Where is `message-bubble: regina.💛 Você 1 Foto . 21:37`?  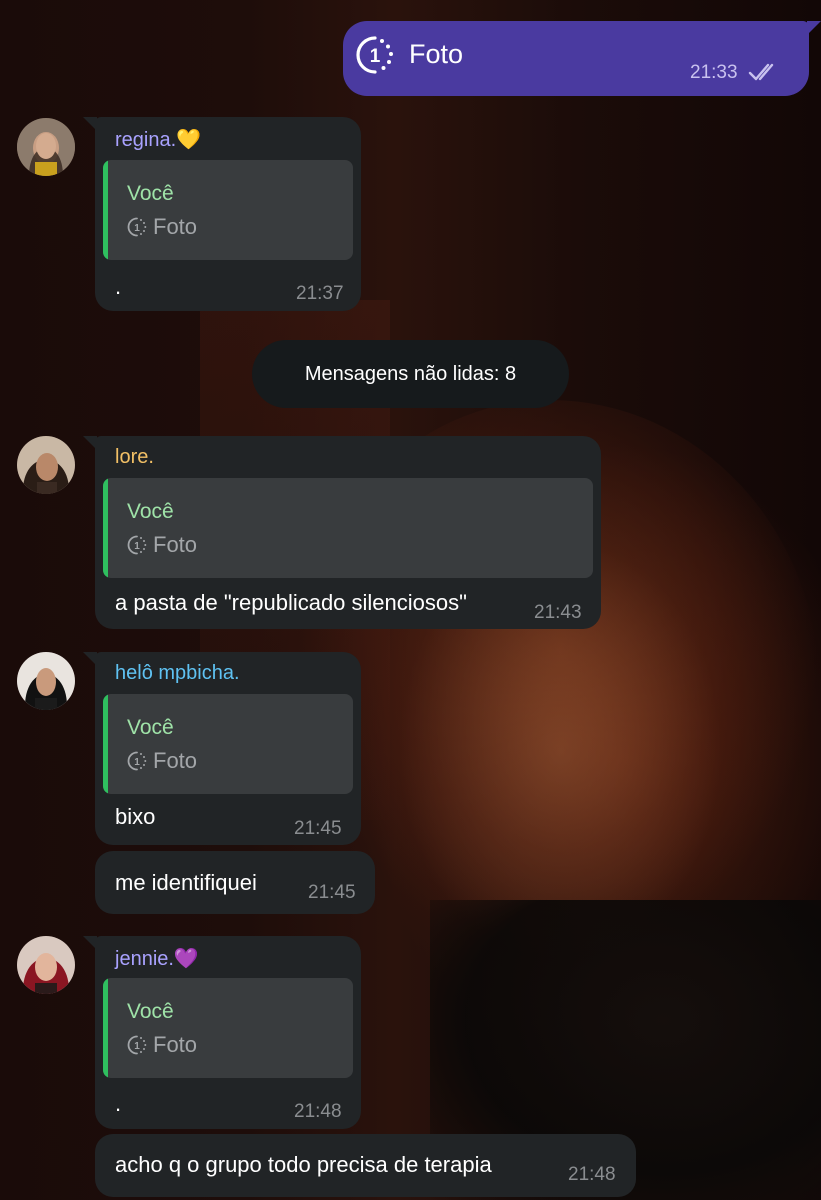 message-bubble: regina.💛 Você 1 Foto . 21:37 is located at coordinates (222, 214).